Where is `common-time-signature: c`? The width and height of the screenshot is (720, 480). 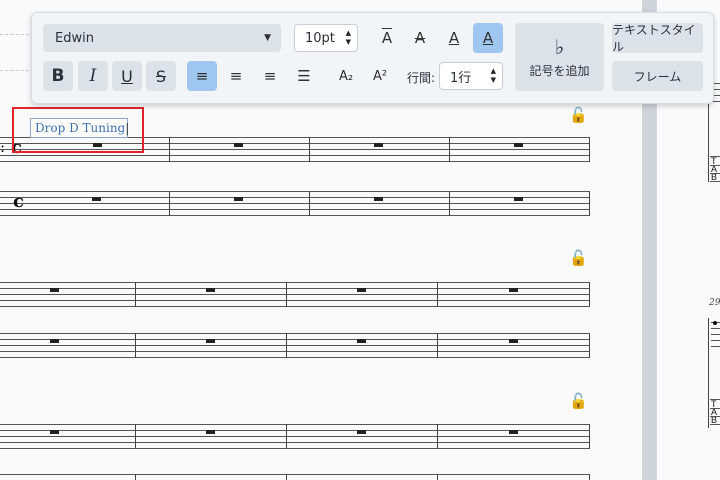 common-time-signature: c is located at coordinates (18, 201).